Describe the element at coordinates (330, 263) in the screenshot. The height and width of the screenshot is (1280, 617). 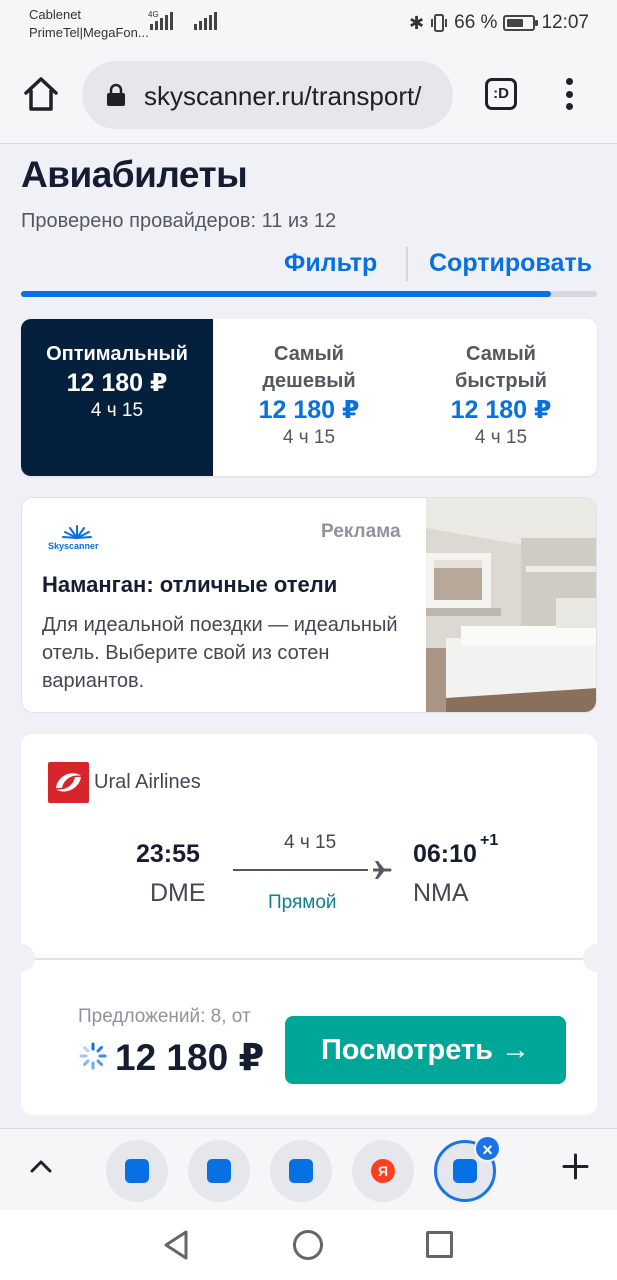
I see `filter-button: Фильтр` at that location.